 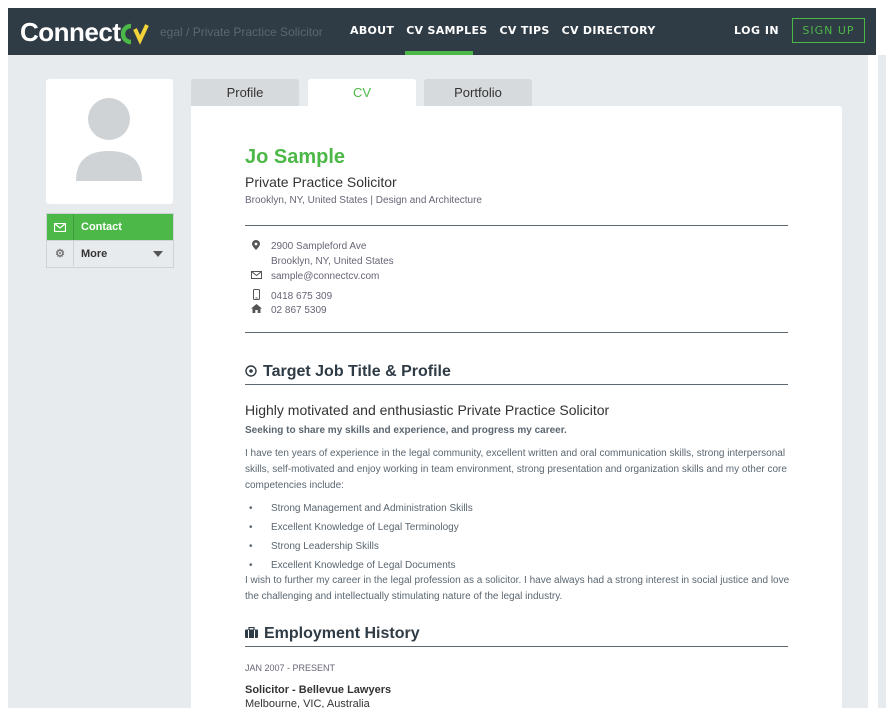 I want to click on more-dropdown: ⚙ More, so click(x=110, y=253).